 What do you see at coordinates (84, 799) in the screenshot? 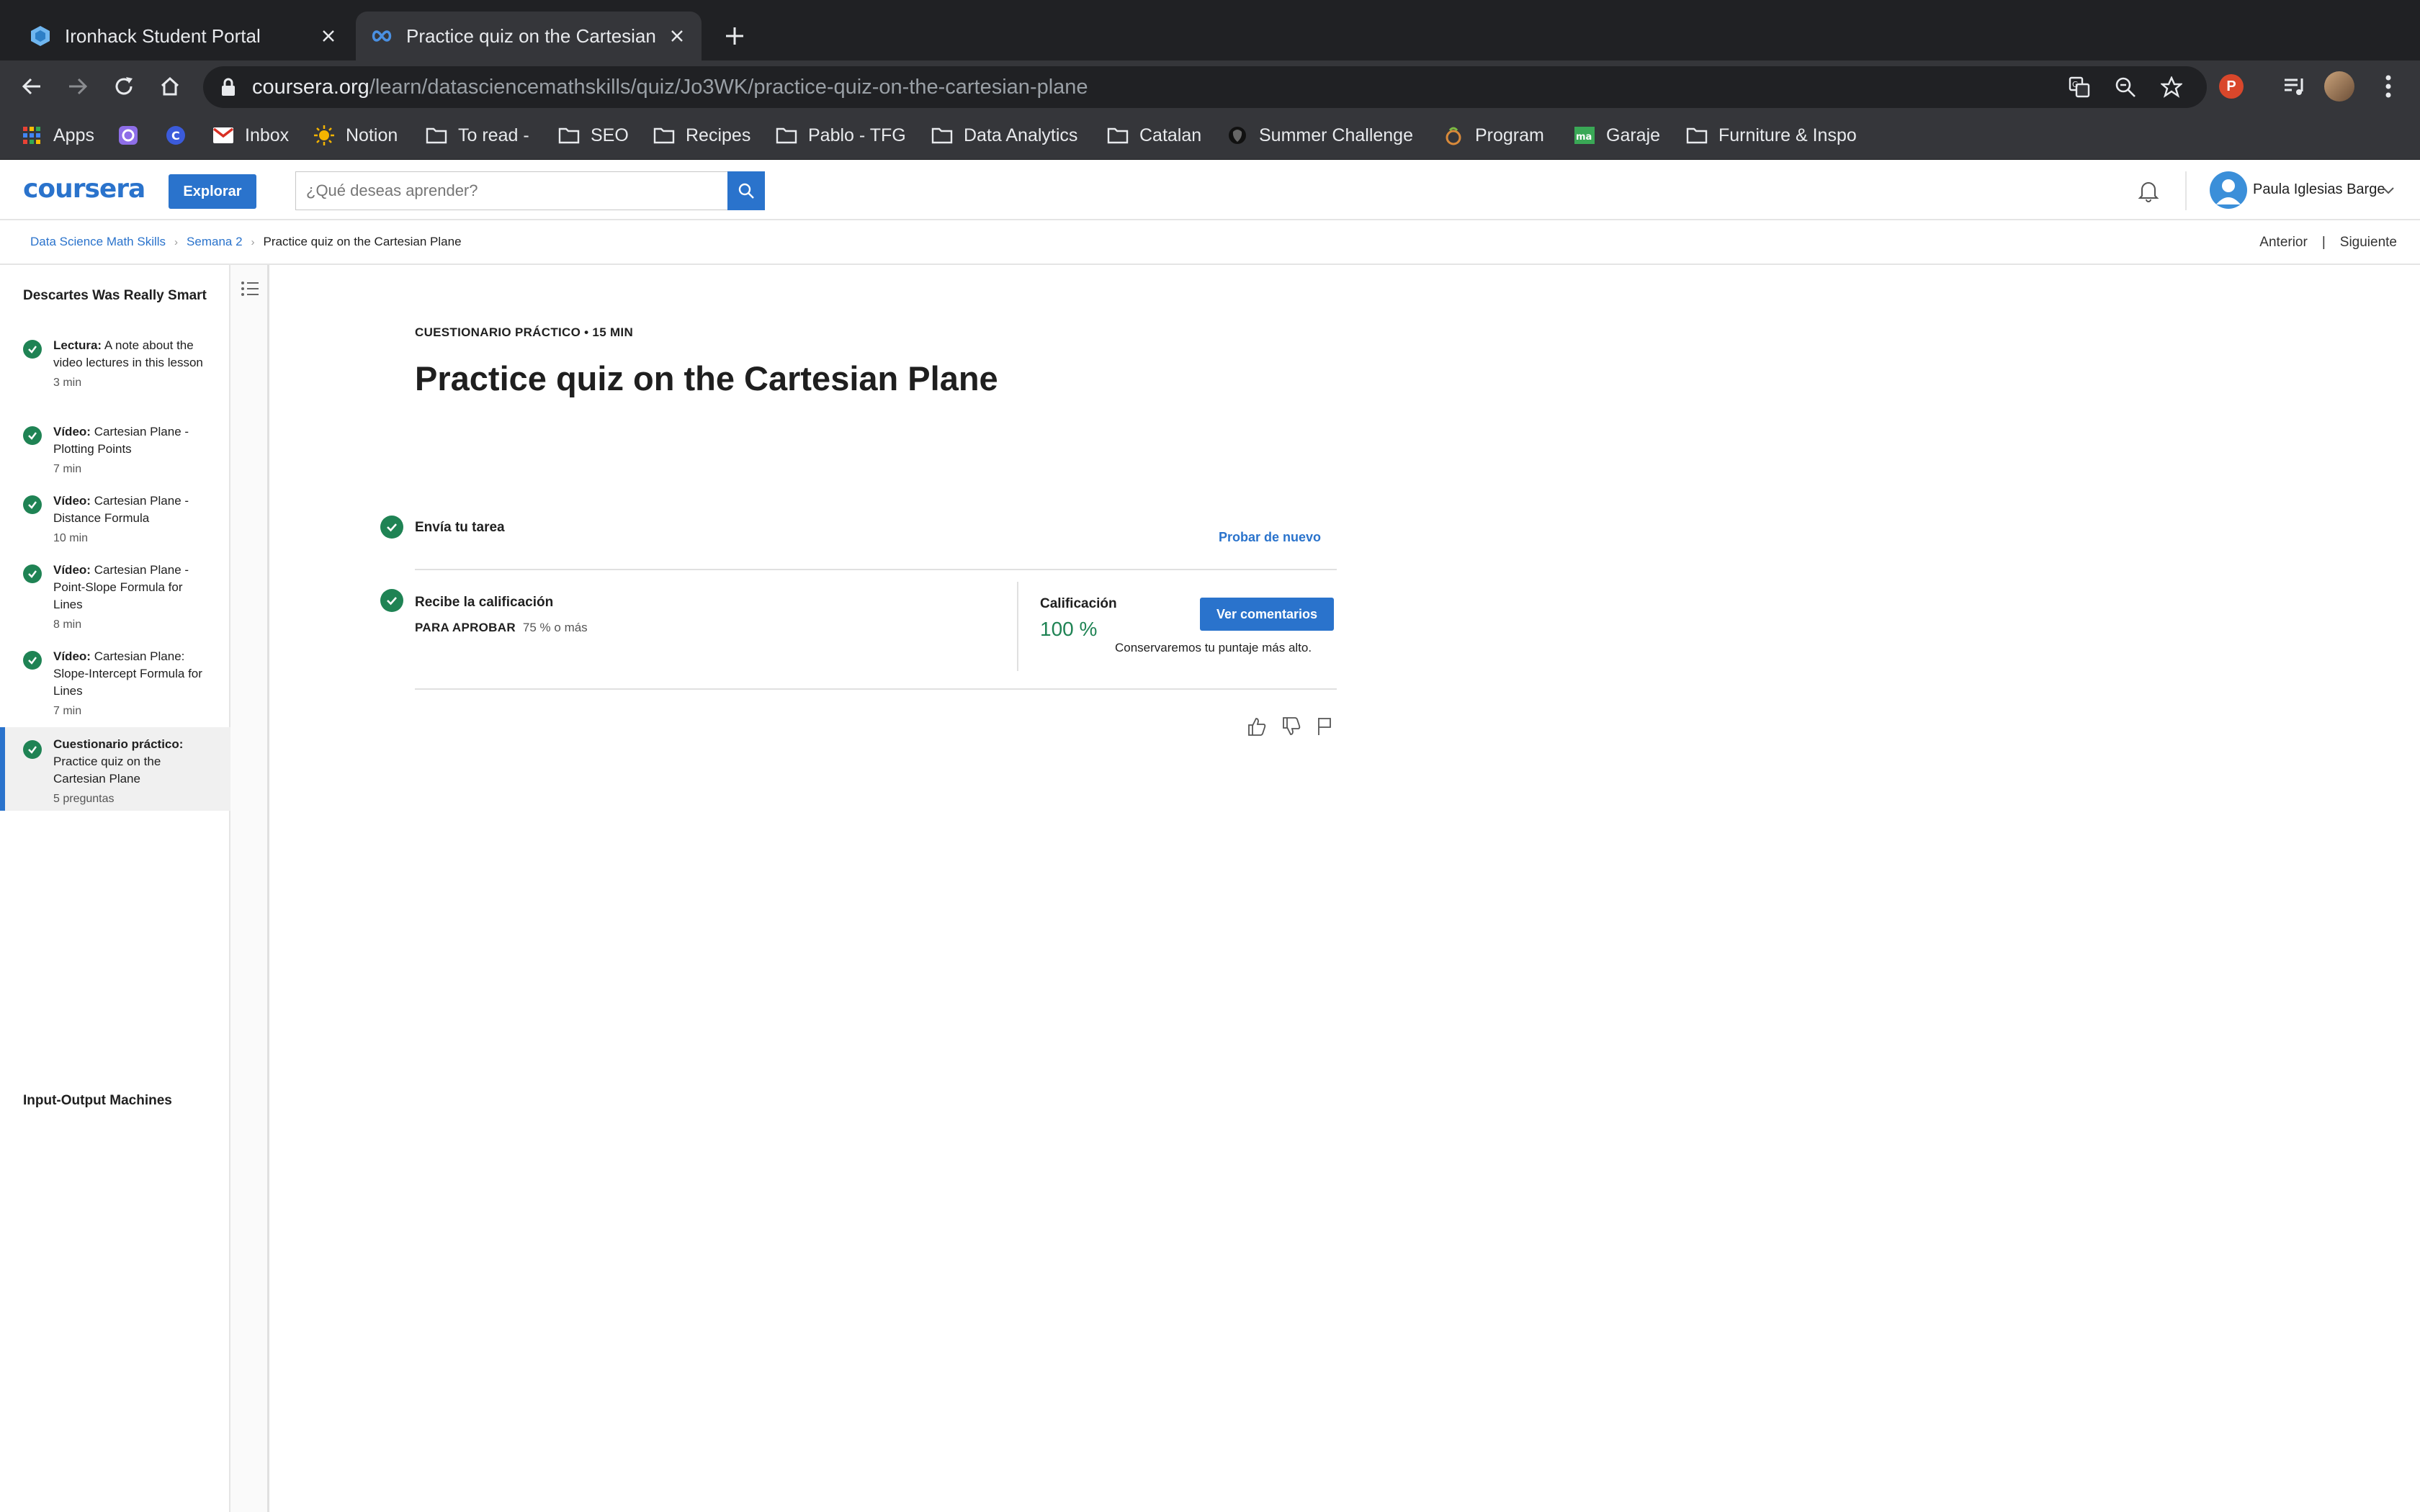
I see `item-duration: 5 preguntas` at bounding box center [84, 799].